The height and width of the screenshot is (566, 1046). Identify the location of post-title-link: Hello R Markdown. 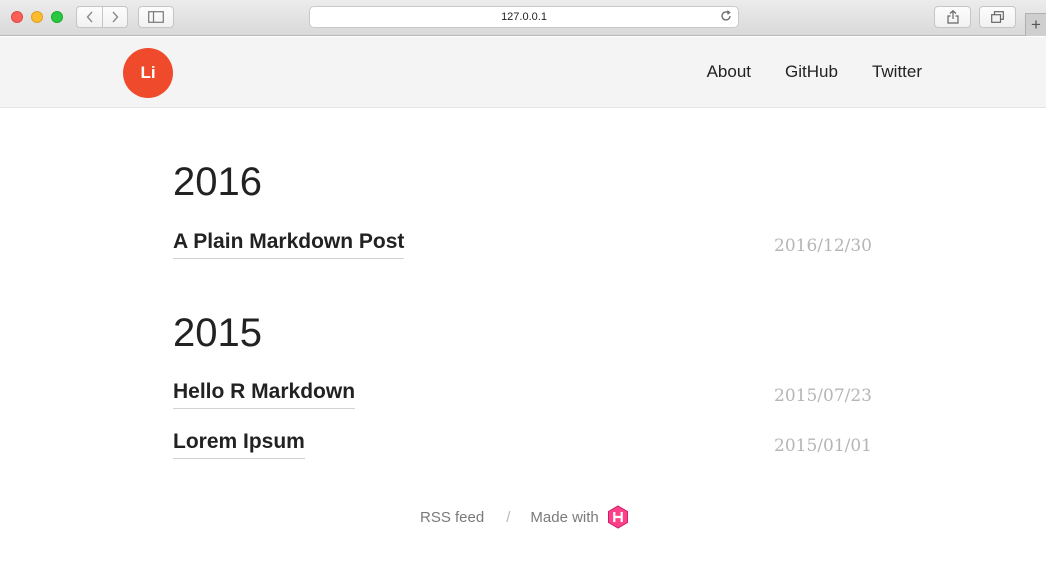
(264, 394).